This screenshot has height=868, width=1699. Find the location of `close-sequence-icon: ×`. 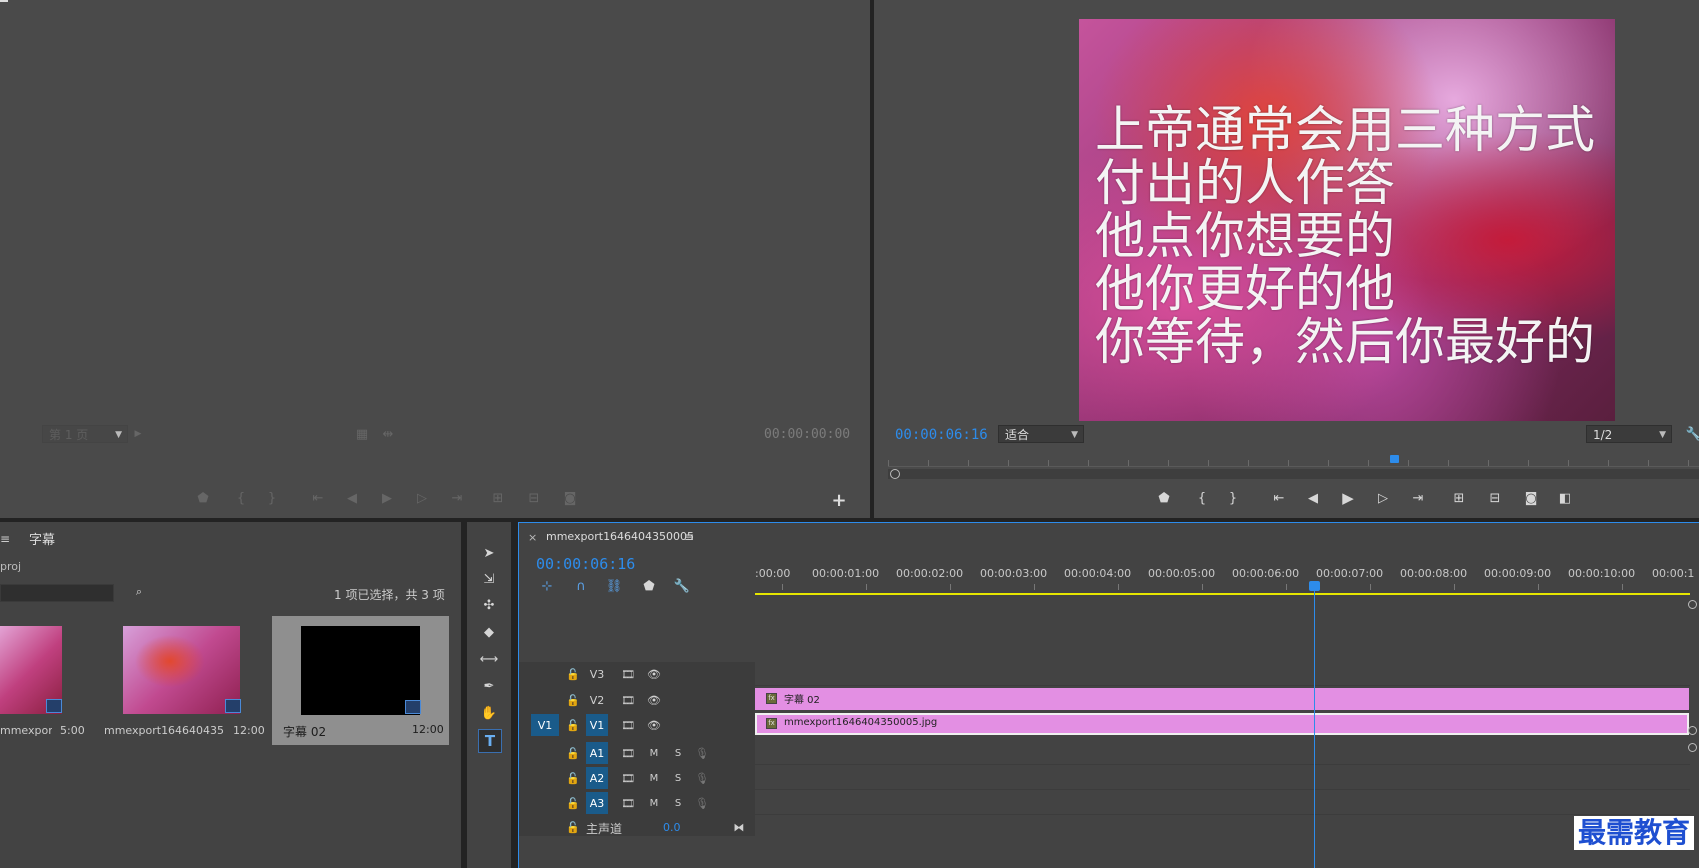

close-sequence-icon: × is located at coordinates (532, 537).